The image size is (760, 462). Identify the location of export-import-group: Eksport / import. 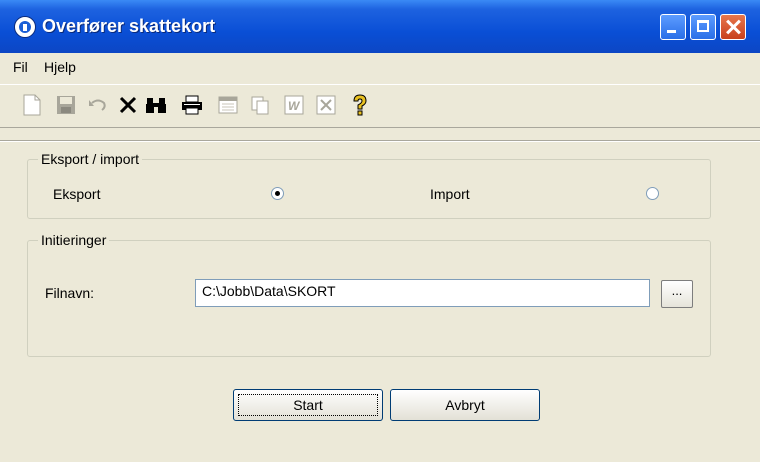
(369, 185).